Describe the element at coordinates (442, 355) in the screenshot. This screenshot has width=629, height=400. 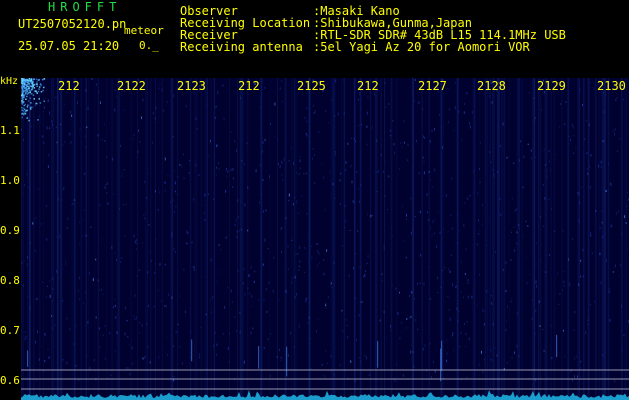
I see `signal-burst` at that location.